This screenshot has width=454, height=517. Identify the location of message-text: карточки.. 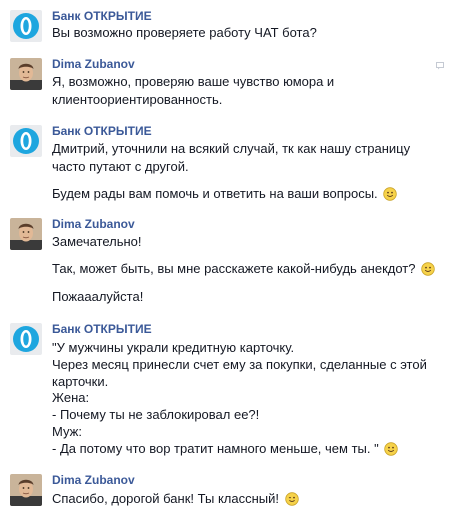
(80, 381).